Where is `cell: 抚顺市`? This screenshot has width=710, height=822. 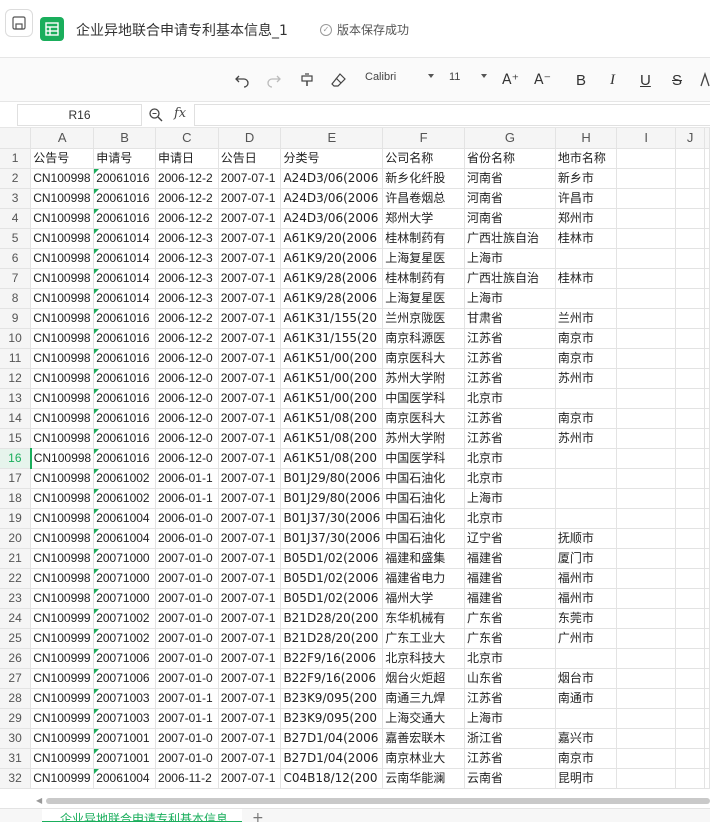
cell: 抚顺市 is located at coordinates (586, 538).